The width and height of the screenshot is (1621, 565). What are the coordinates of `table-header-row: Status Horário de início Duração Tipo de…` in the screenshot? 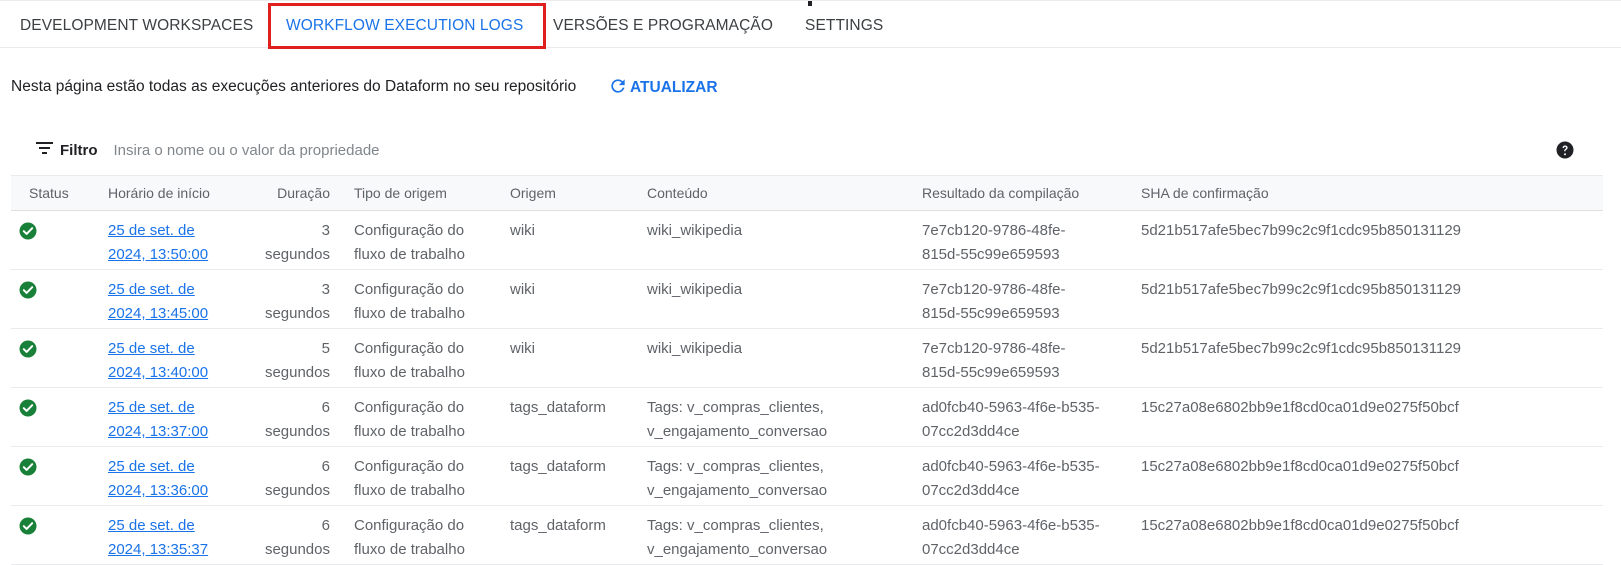 It's located at (807, 193).